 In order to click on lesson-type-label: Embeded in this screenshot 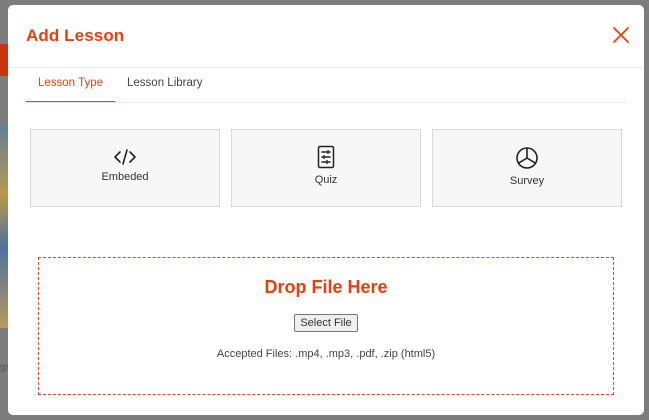, I will do `click(125, 177)`.